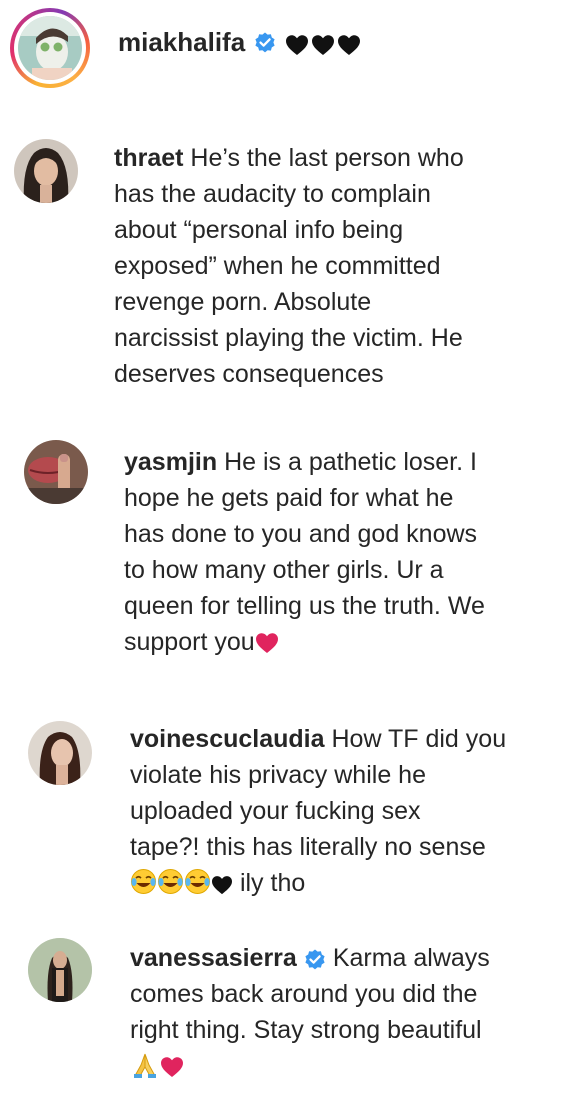  I want to click on comment-username: yasmjin, so click(170, 462).